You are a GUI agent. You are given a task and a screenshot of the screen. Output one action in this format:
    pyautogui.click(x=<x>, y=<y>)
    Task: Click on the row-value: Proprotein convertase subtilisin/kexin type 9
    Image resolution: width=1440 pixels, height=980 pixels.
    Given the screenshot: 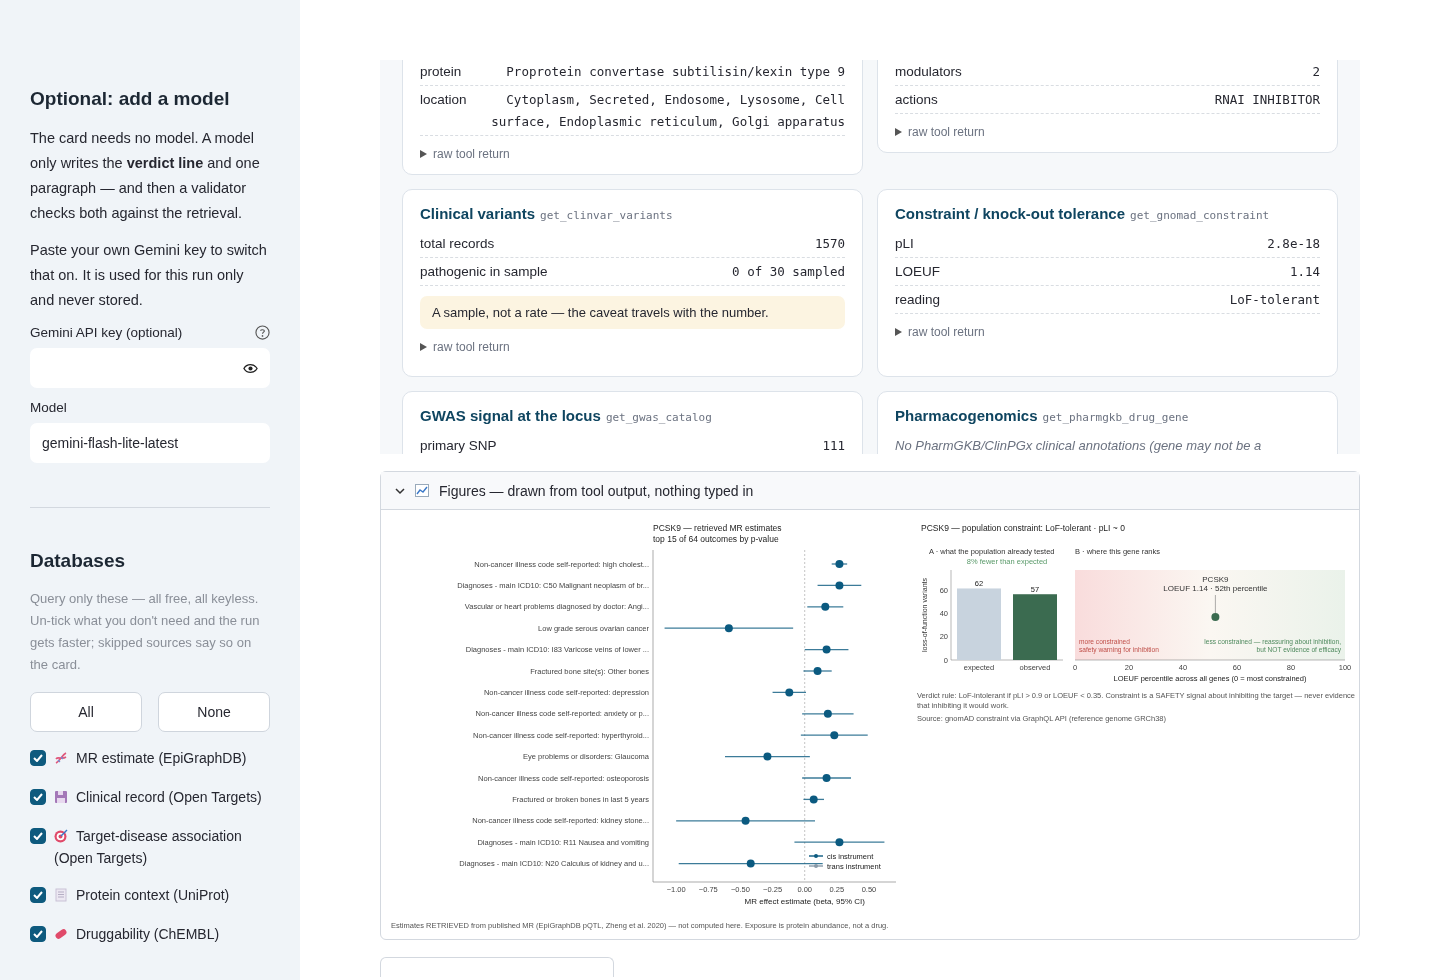 What is the action you would take?
    pyautogui.click(x=675, y=72)
    